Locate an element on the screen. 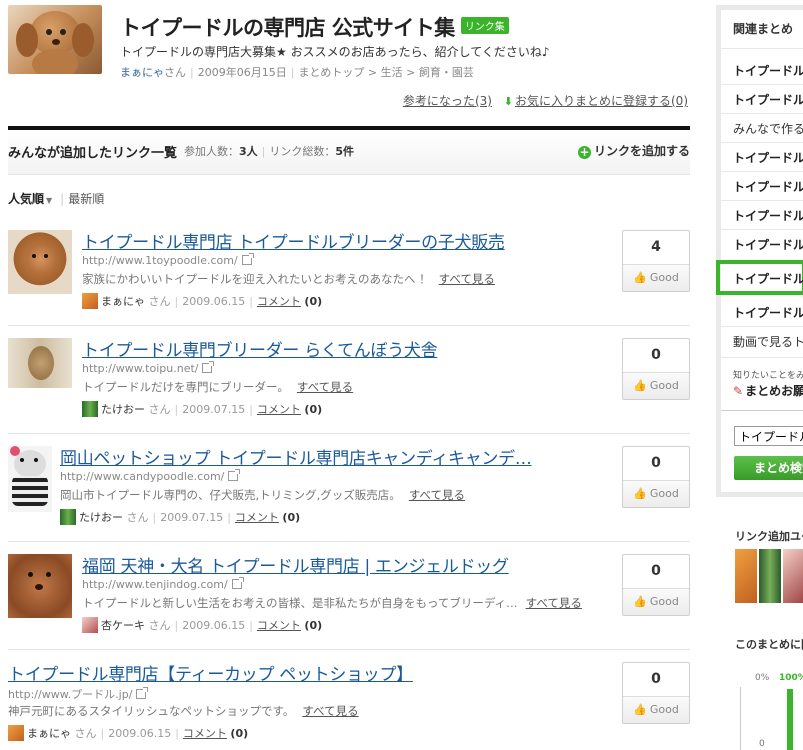 This screenshot has width=803, height=750. link-title: トイプードル専門店【ティーカップ ペットショップ】 is located at coordinates (210, 672).